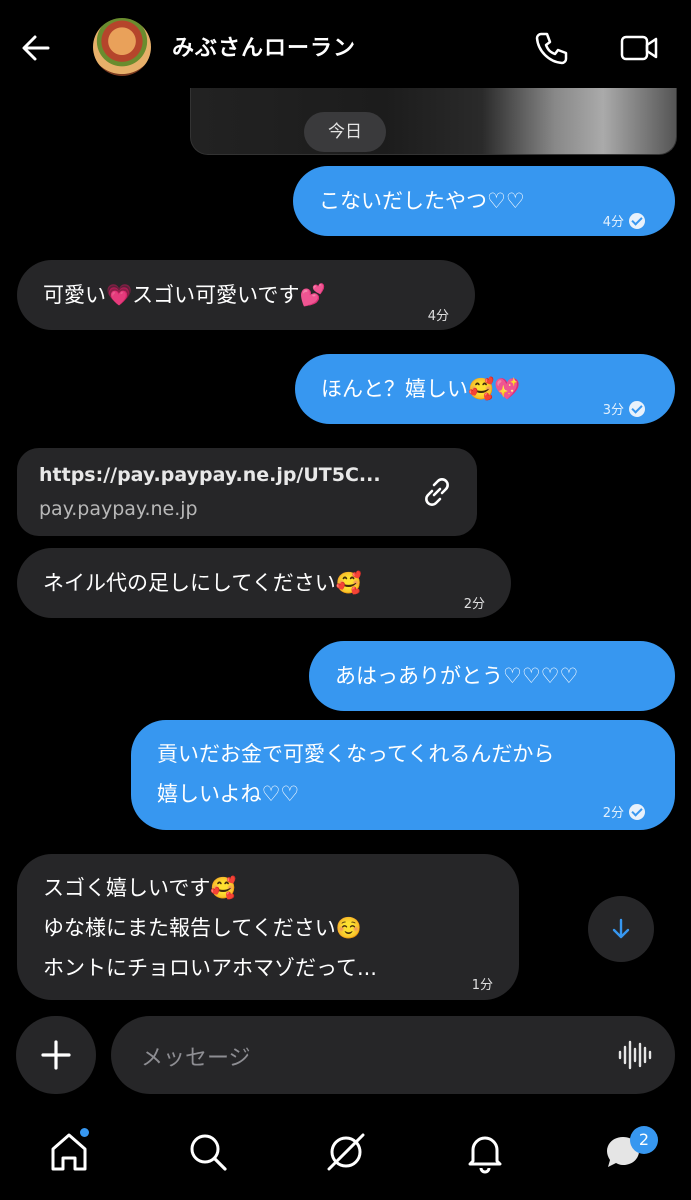  What do you see at coordinates (140, 888) in the screenshot?
I see `message-text-line: スゴく嬉しいです🥰` at bounding box center [140, 888].